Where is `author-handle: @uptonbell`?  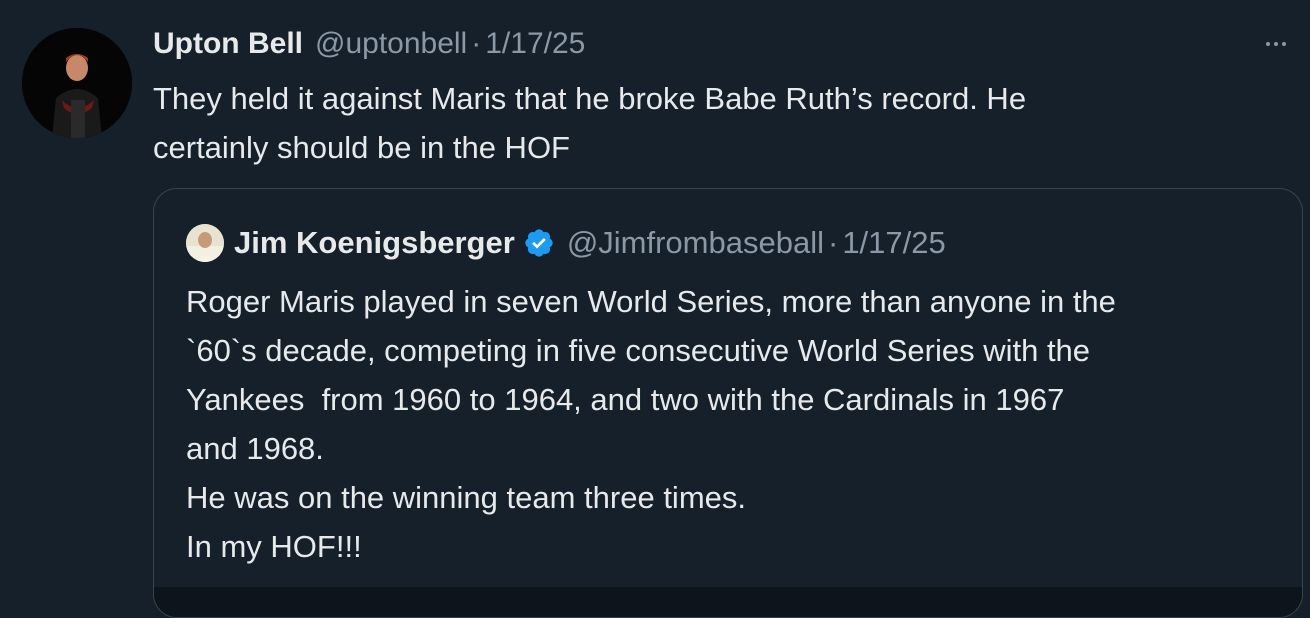
author-handle: @uptonbell is located at coordinates (391, 44).